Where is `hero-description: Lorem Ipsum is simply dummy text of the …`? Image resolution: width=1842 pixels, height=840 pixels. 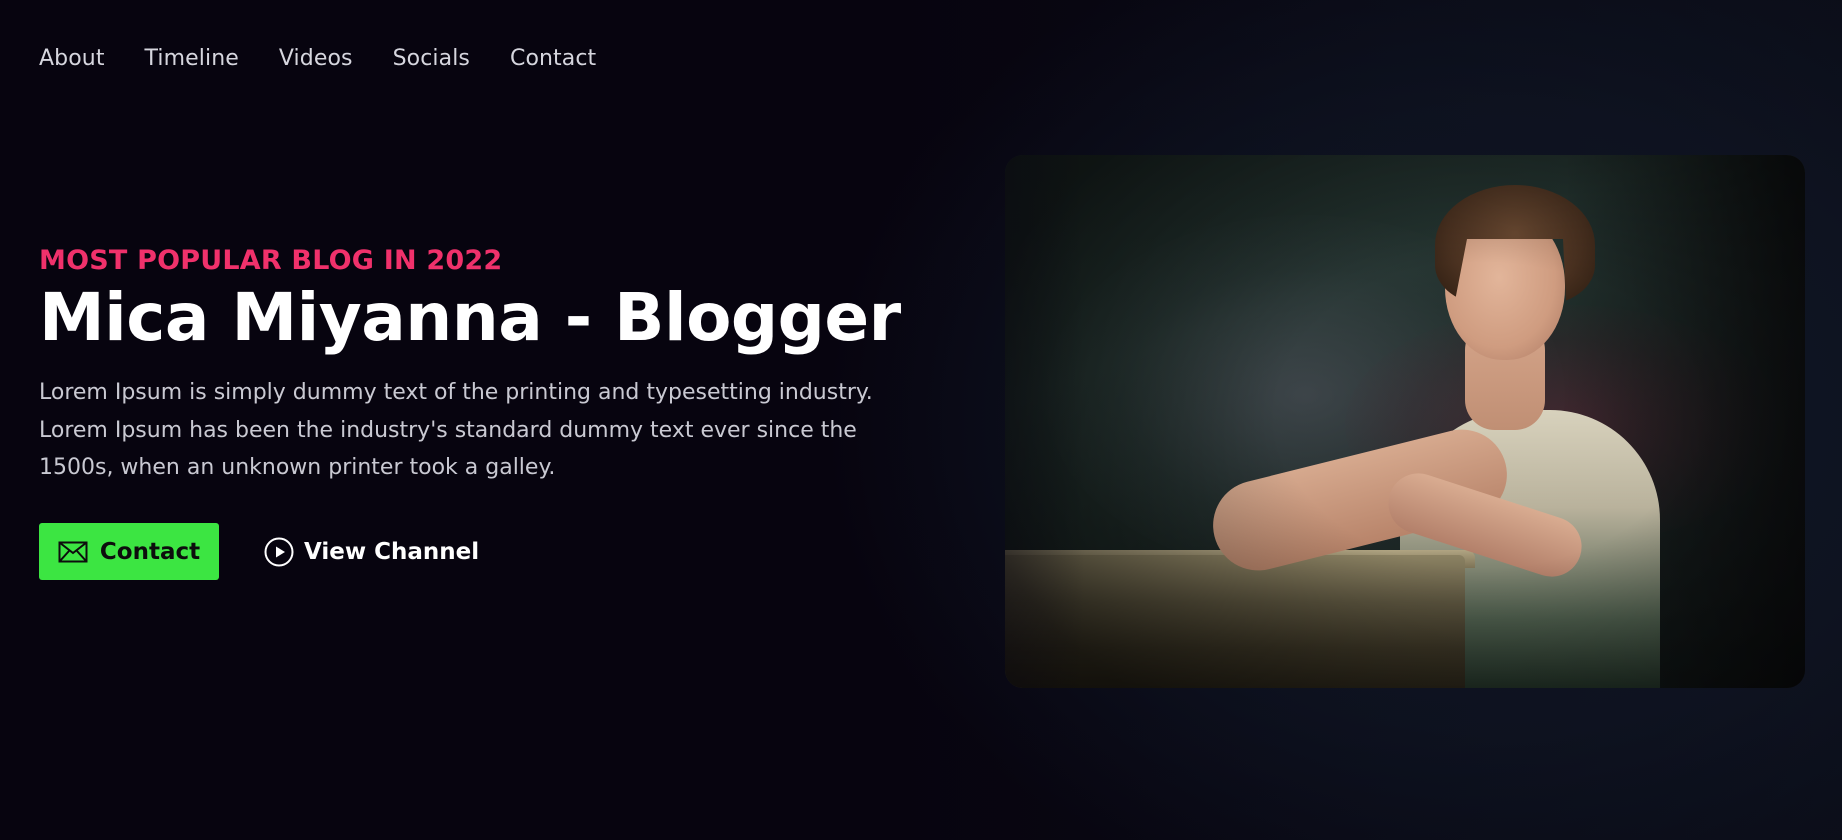
hero-description: Lorem Ipsum is simply dummy text of the … is located at coordinates (456, 430).